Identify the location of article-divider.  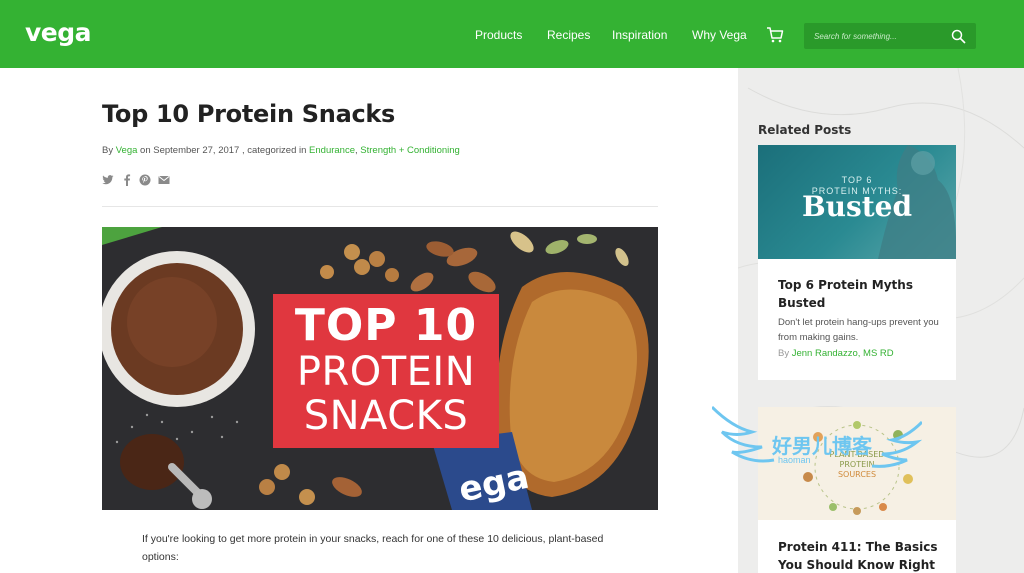
(380, 206).